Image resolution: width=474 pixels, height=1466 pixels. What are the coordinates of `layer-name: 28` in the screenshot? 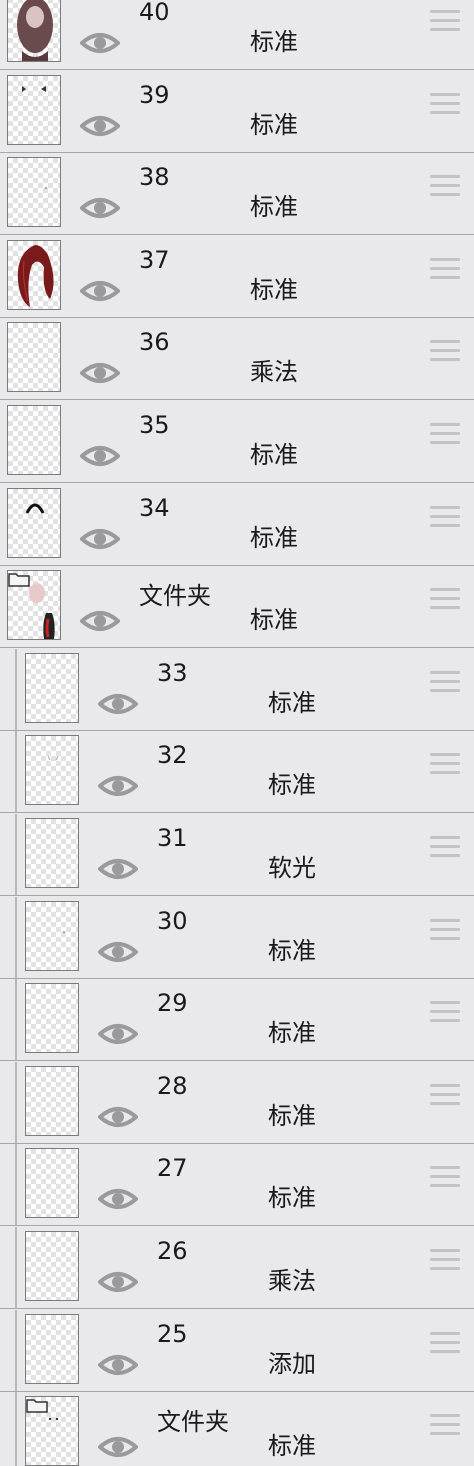 It's located at (172, 1085).